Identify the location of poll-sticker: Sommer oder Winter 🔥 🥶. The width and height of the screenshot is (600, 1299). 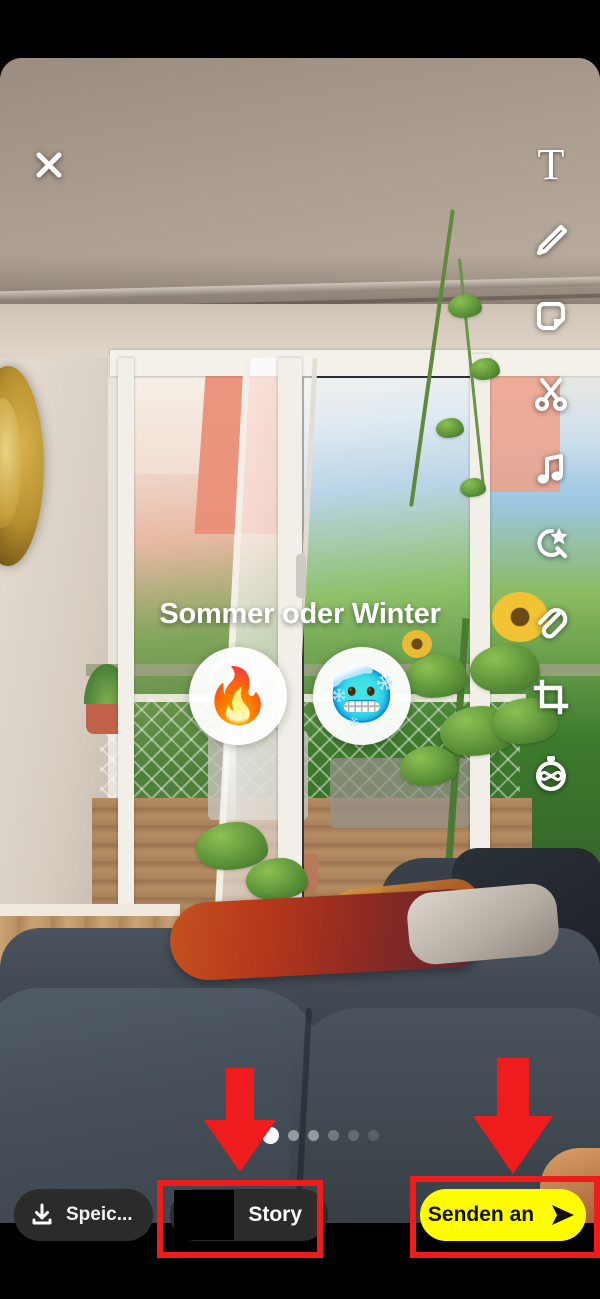
(300, 671).